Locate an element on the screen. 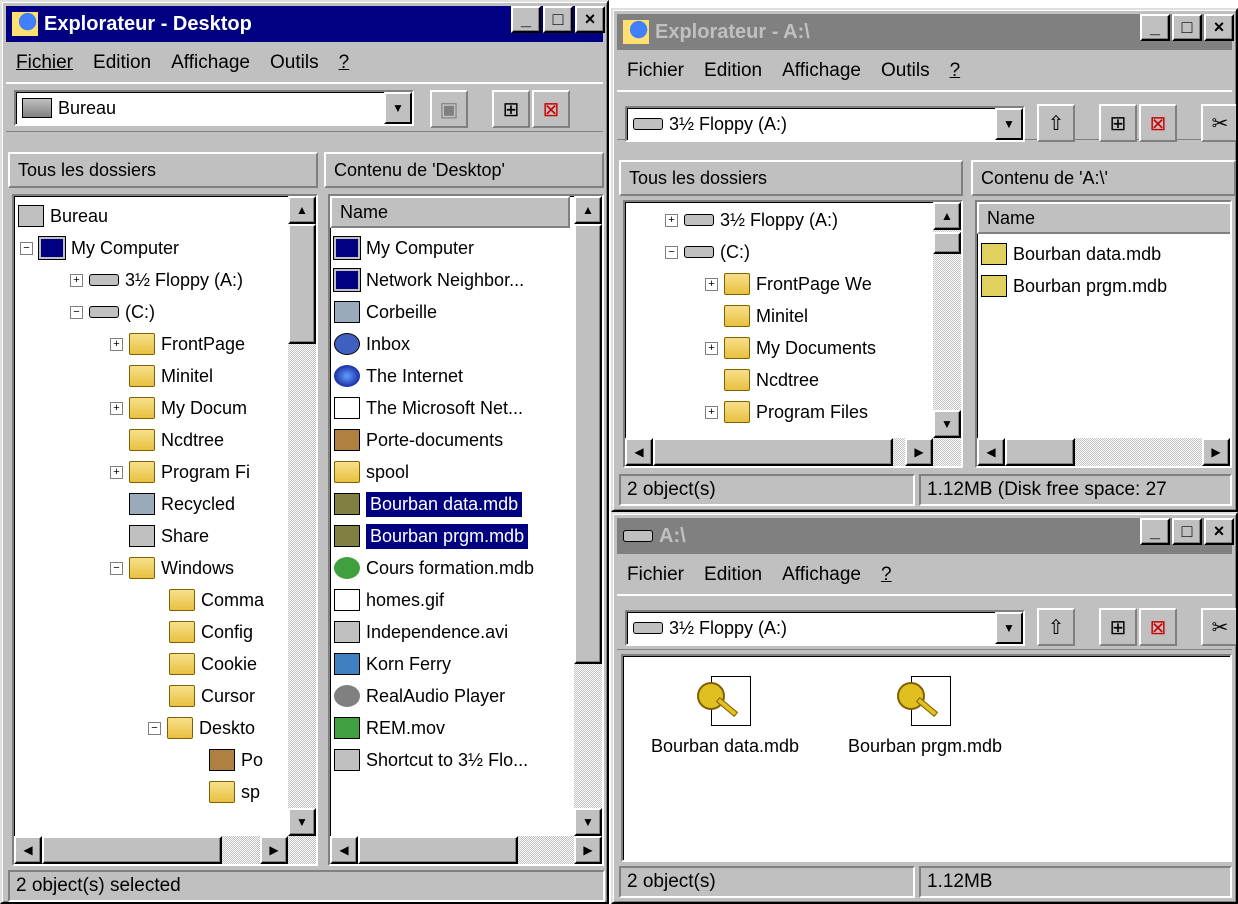 The height and width of the screenshot is (904, 1238). list-item: homes.gif is located at coordinates (389, 600).